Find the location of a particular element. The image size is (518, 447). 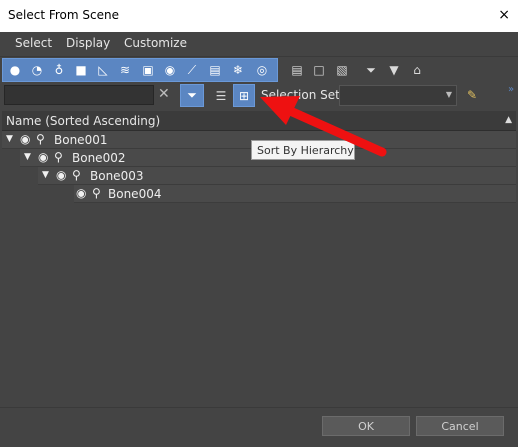

groups-icon: ▣ is located at coordinates (148, 70).